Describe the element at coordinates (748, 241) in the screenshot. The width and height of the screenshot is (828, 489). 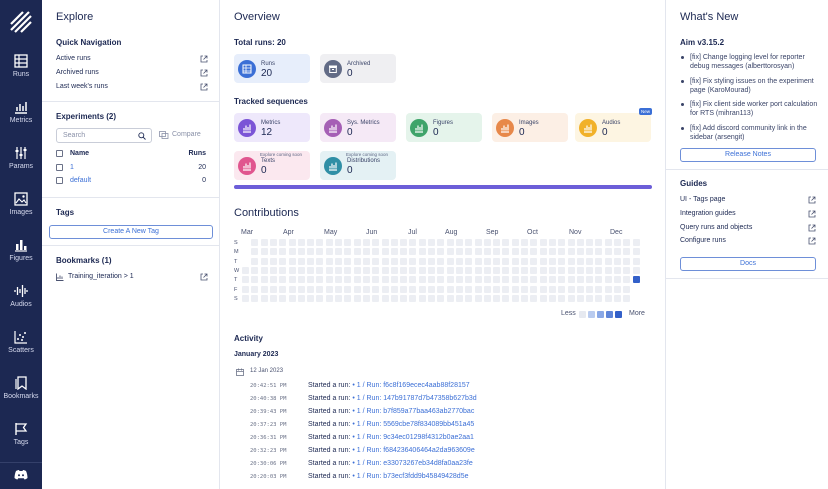
I see `guide-link: Configure runs` at that location.